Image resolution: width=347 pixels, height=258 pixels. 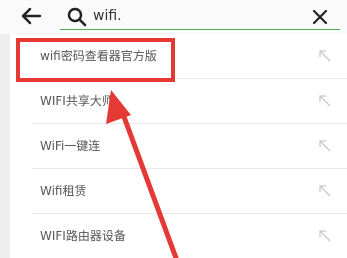 I want to click on back-arrow-icon, so click(x=31, y=16).